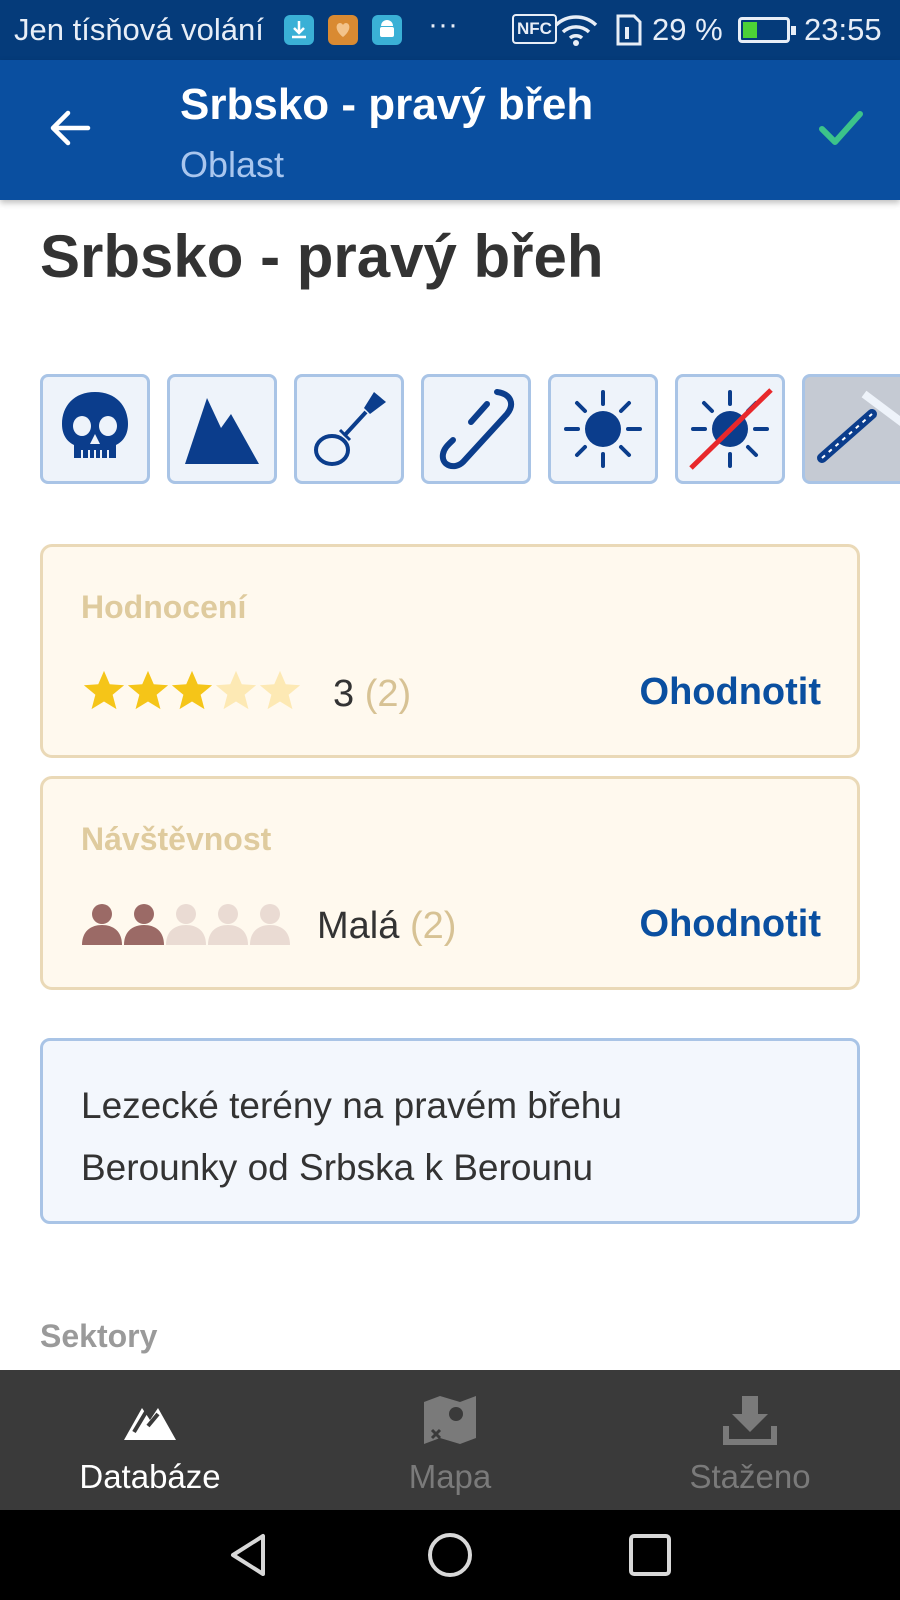 The image size is (900, 1600). What do you see at coordinates (70, 128) in the screenshot?
I see `arrow-left-icon` at bounding box center [70, 128].